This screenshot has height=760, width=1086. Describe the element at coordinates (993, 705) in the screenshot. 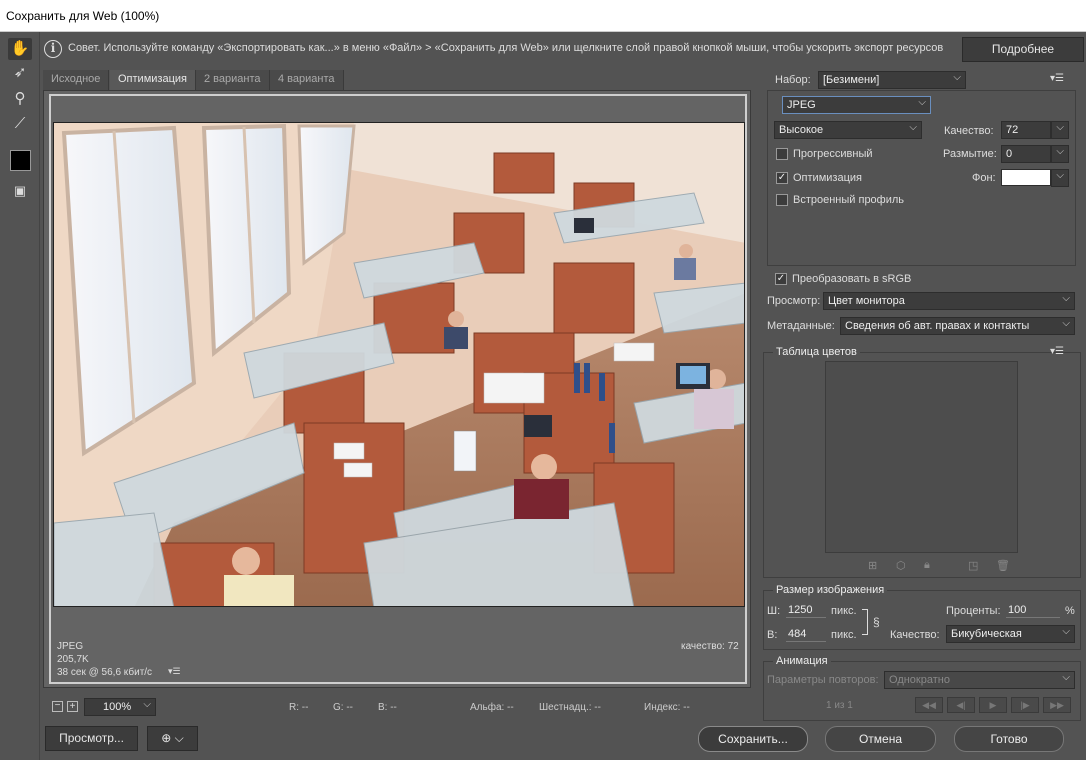

I see `play-icon: ▶` at that location.